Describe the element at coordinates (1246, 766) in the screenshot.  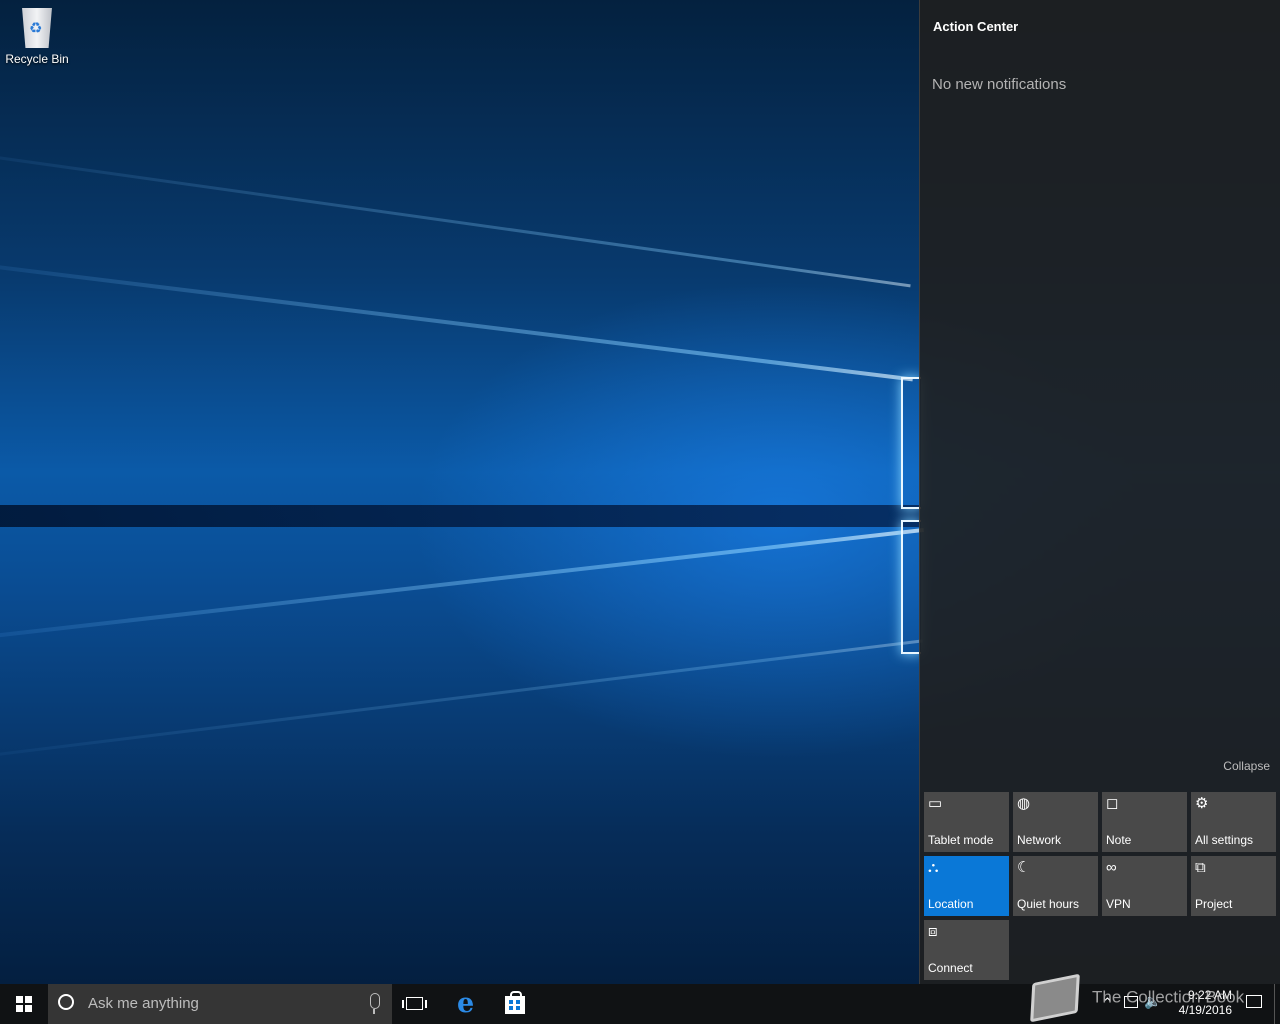
I see `collapse-link: Collapse` at that location.